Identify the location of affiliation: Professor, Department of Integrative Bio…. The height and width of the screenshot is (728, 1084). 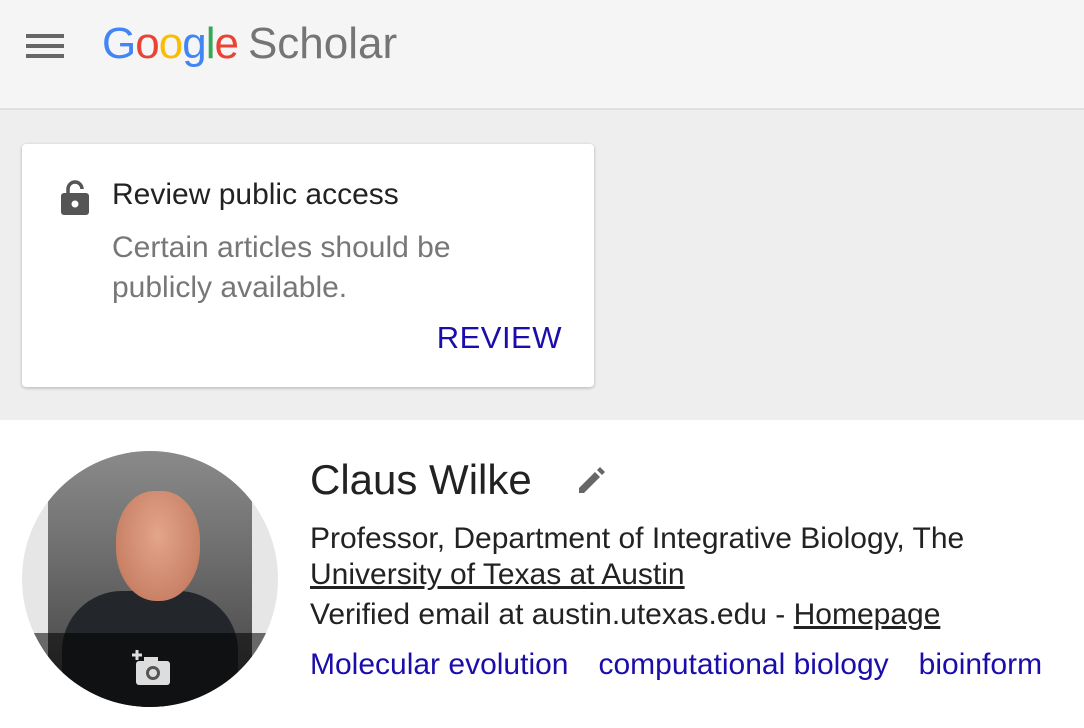
(637, 556).